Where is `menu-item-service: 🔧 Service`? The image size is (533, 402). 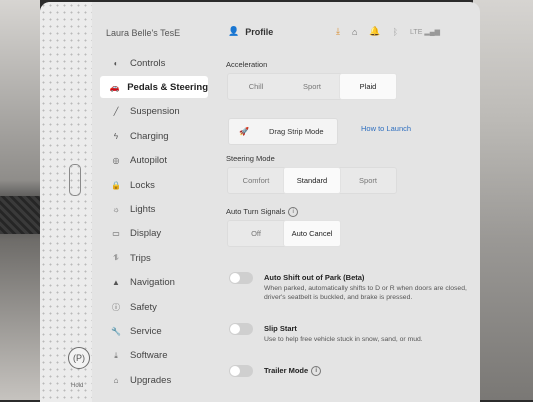 menu-item-service: 🔧 Service is located at coordinates (154, 331).